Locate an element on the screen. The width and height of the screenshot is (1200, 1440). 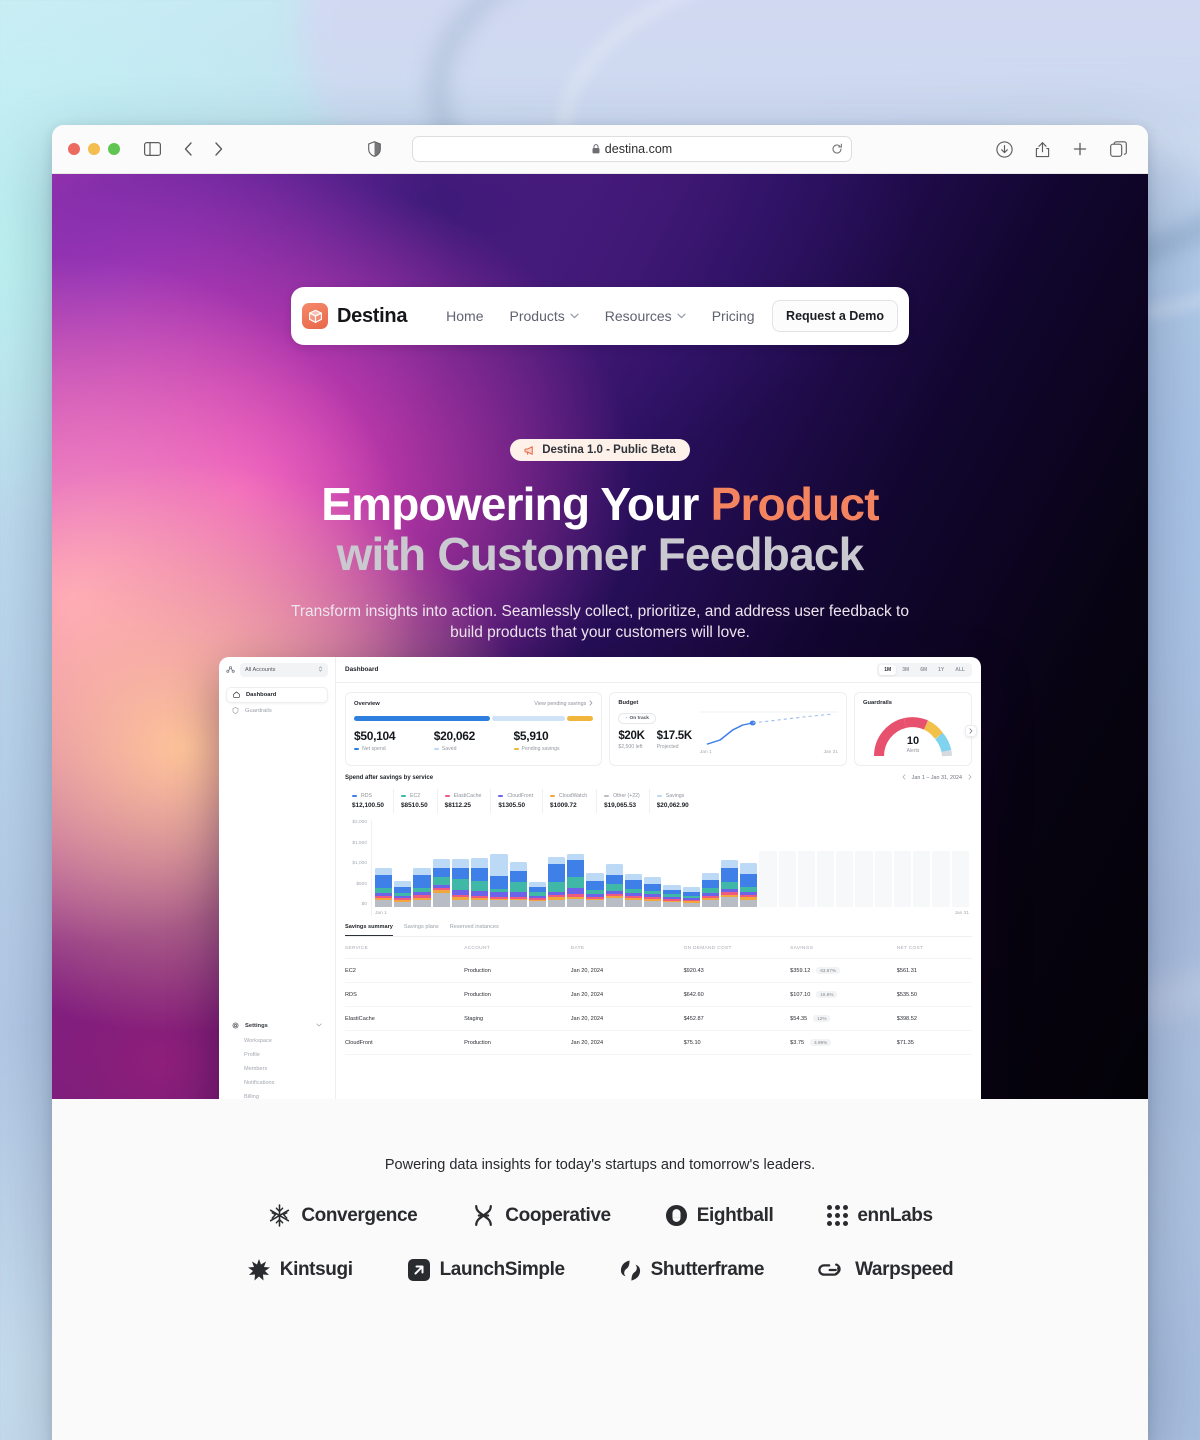
privacy-shield-icon is located at coordinates (374, 149).